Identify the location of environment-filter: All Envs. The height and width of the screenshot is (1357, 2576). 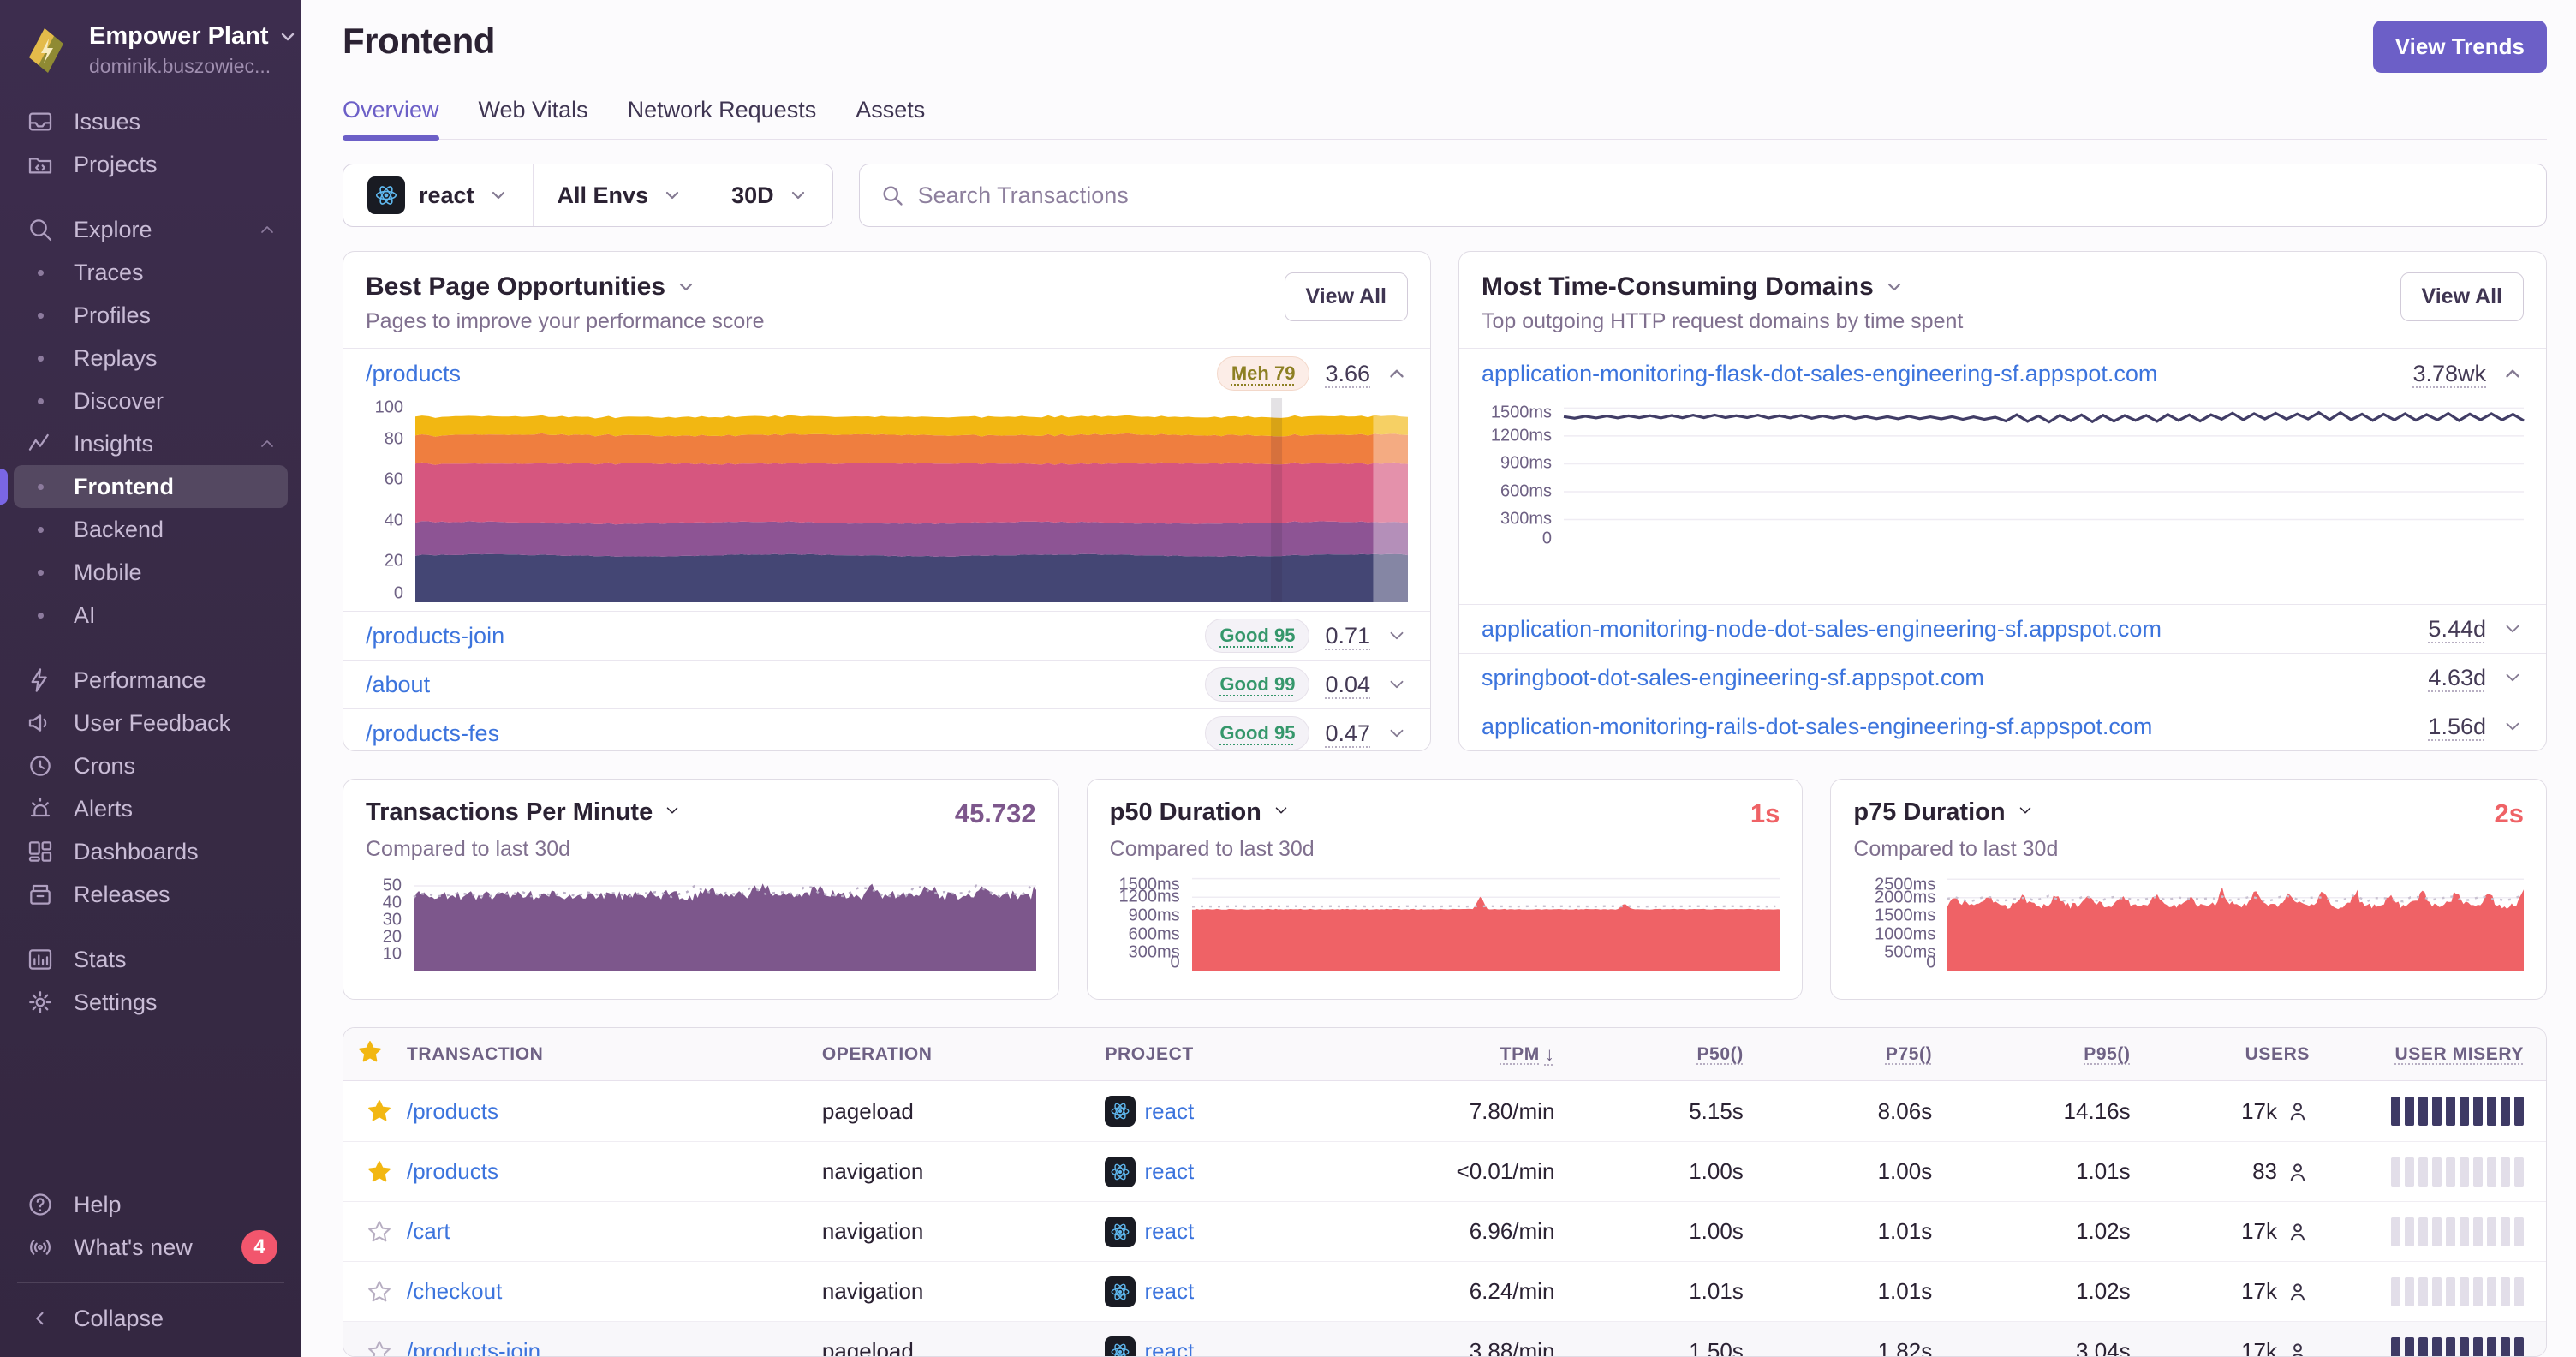
(620, 195).